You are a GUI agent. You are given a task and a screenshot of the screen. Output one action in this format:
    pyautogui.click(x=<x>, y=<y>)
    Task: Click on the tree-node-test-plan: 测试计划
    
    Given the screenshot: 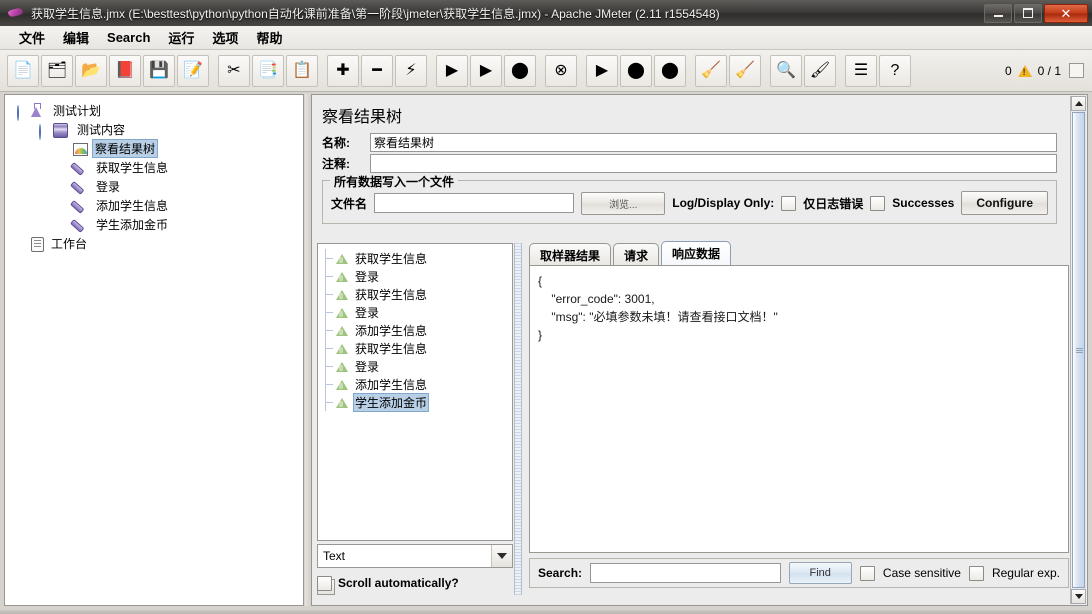 What is the action you would take?
    pyautogui.click(x=157, y=111)
    